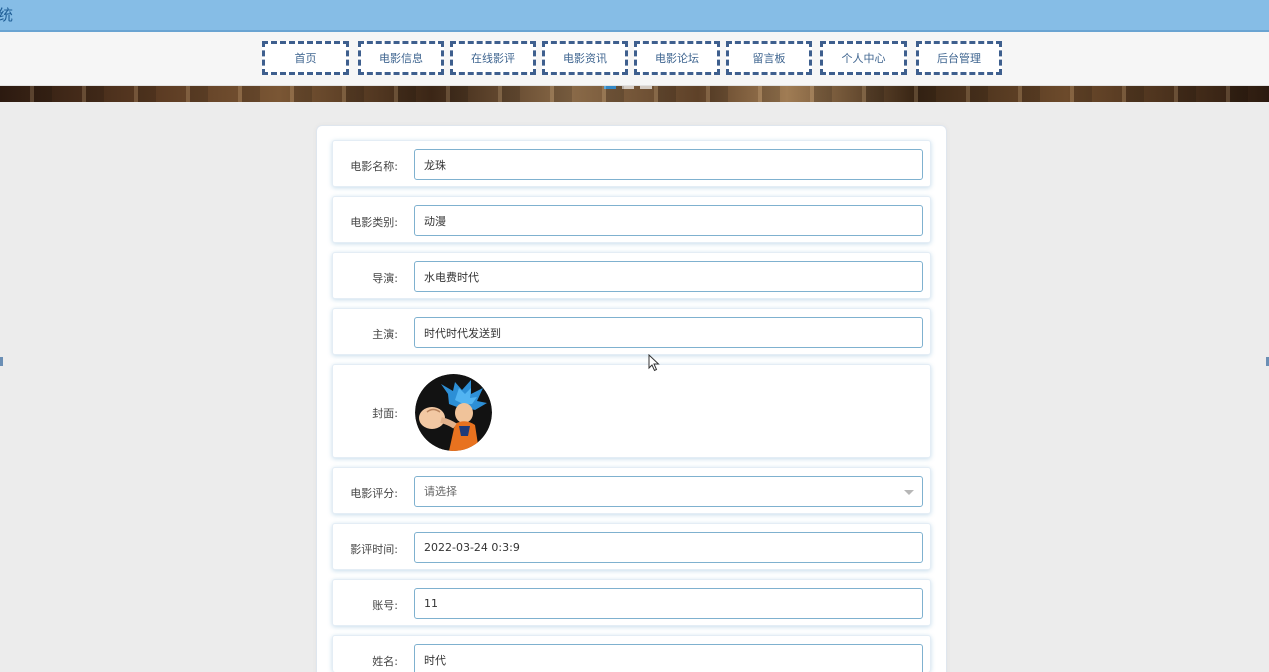 This screenshot has height=672, width=1269. What do you see at coordinates (959, 58) in the screenshot?
I see `nav-item-admin: 后台管理` at bounding box center [959, 58].